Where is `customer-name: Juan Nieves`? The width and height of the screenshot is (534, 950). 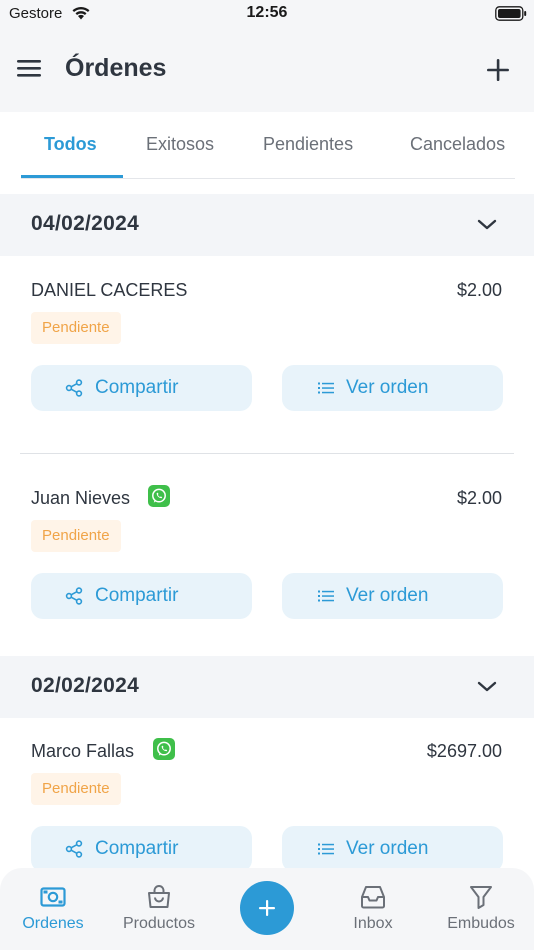
customer-name: Juan Nieves is located at coordinates (81, 498).